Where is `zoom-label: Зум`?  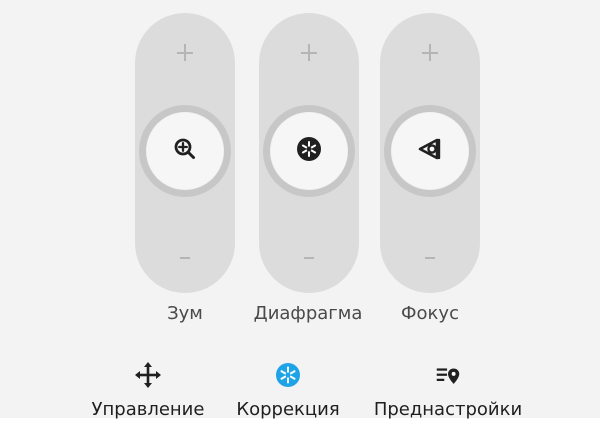 zoom-label: Зум is located at coordinates (185, 313).